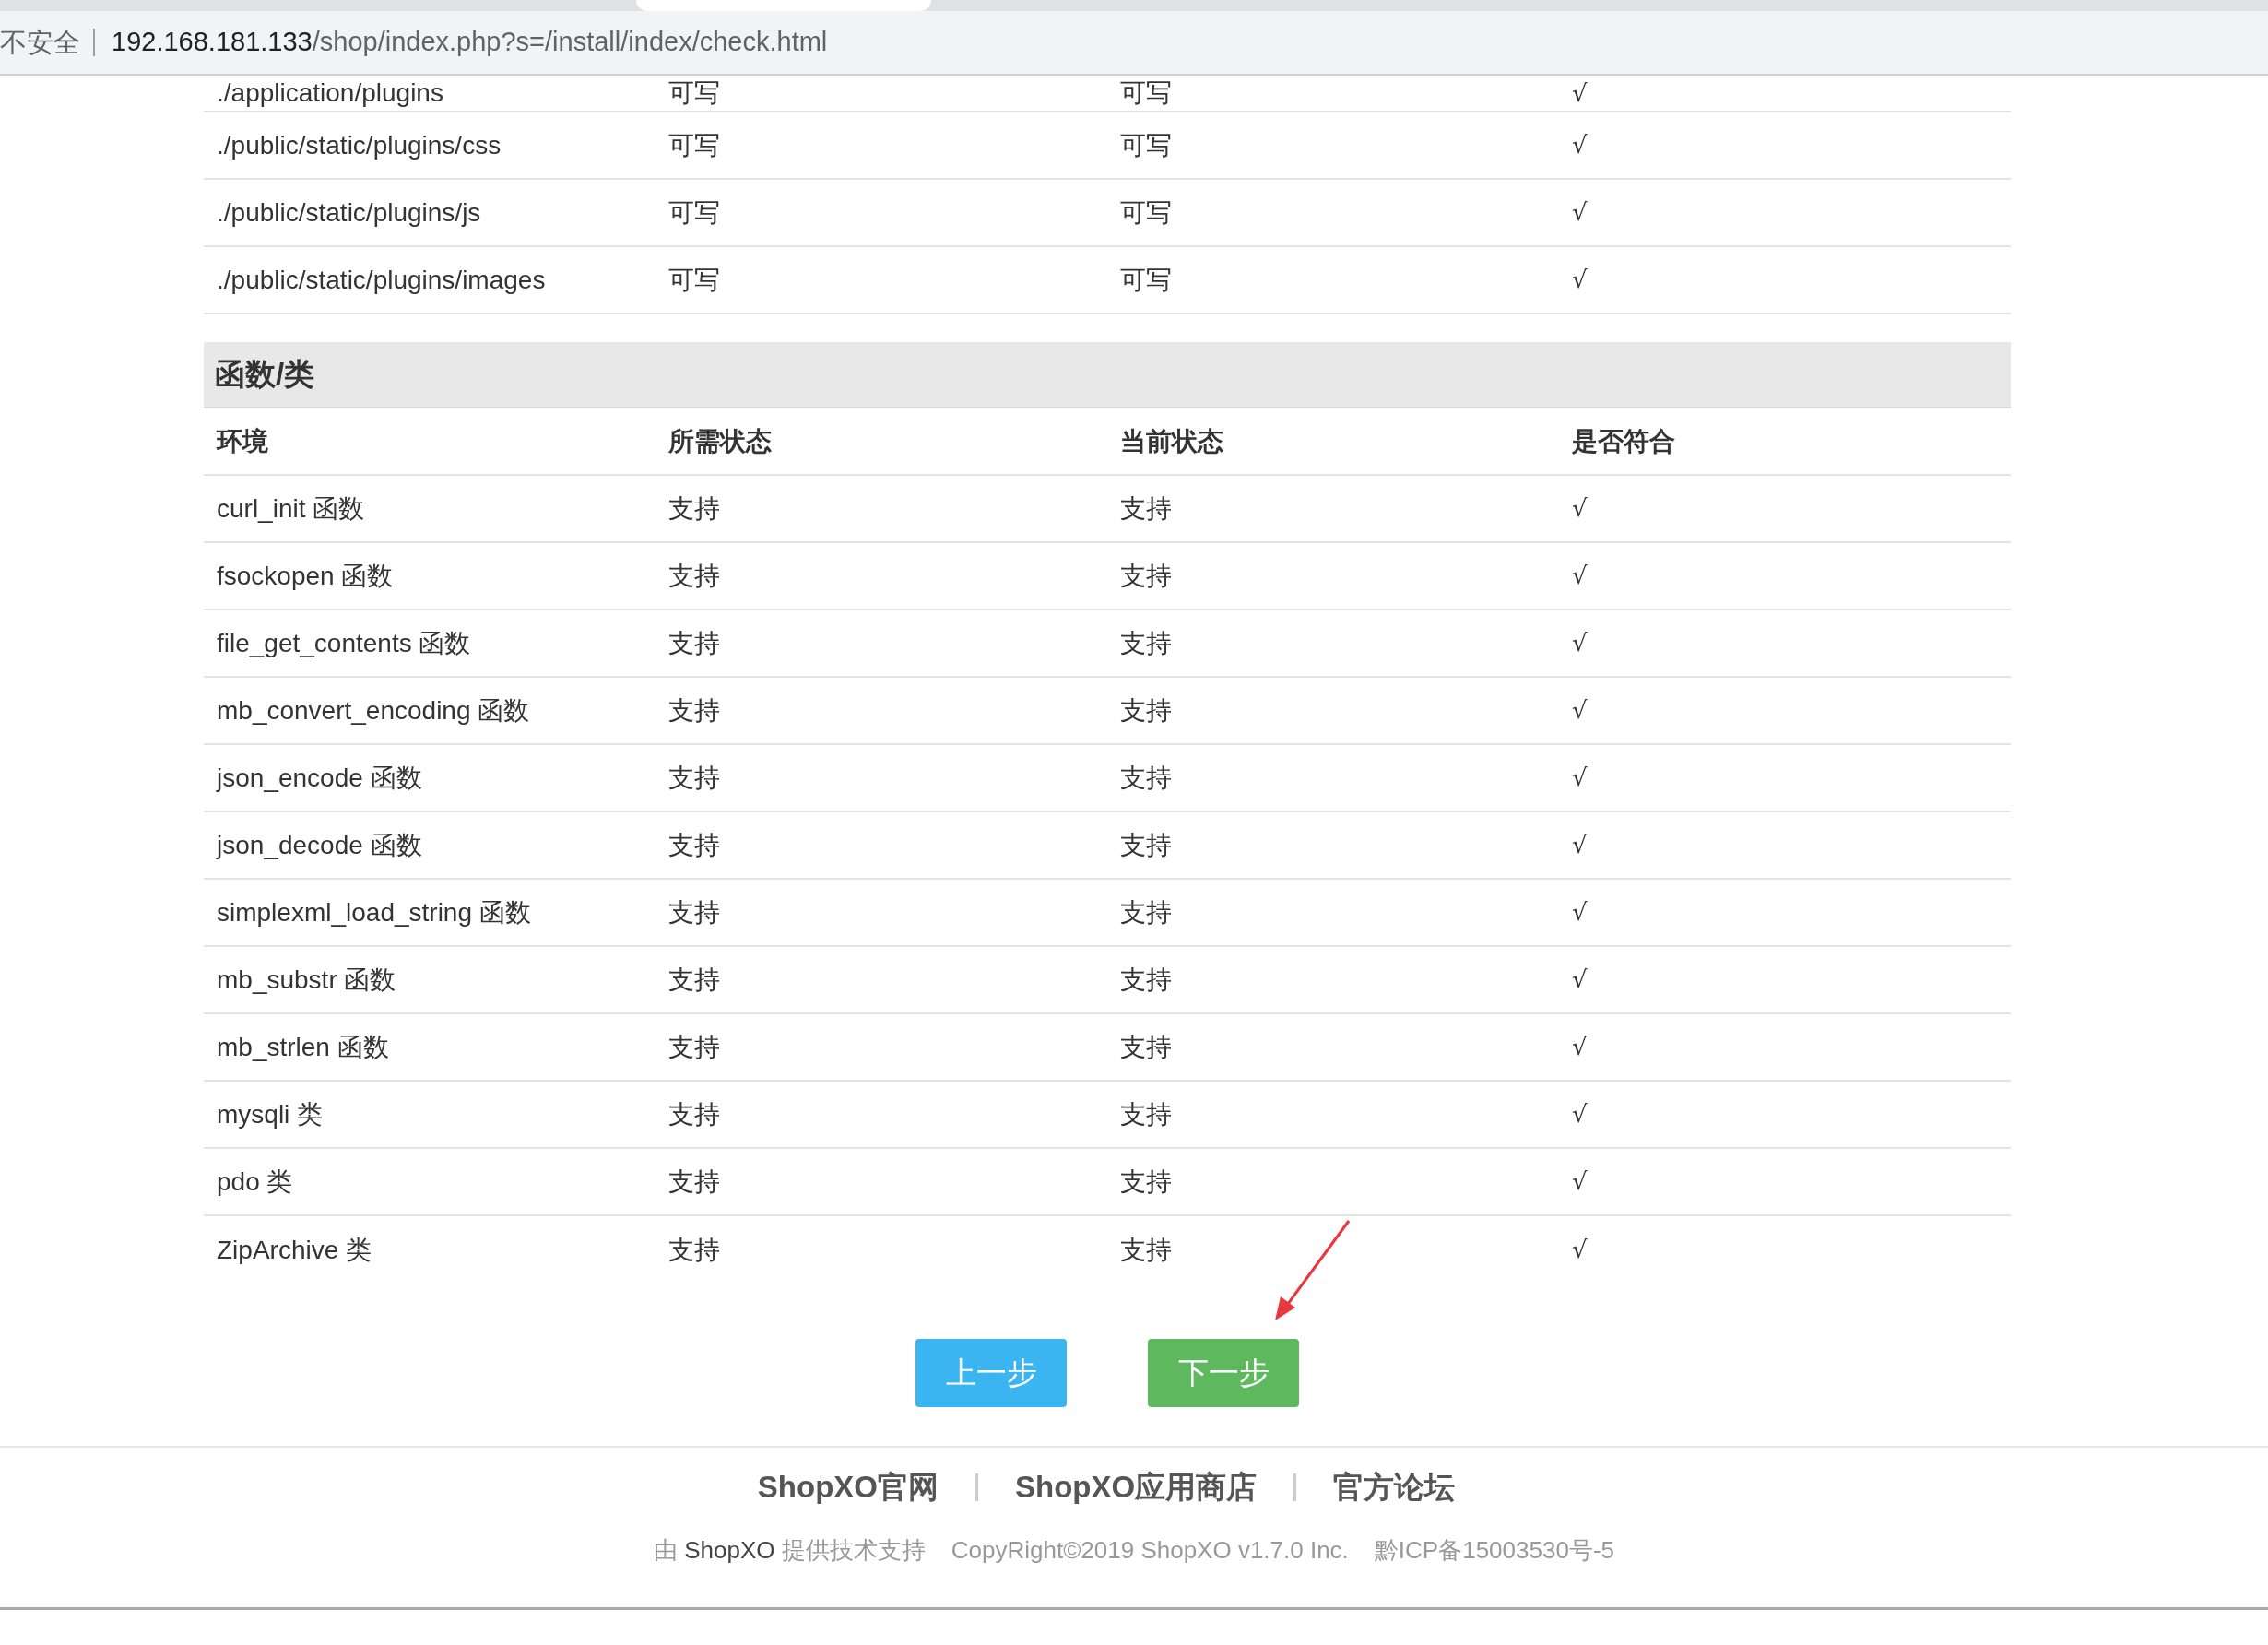 Image resolution: width=2268 pixels, height=1645 pixels. What do you see at coordinates (319, 845) in the screenshot?
I see `table-cell-text: json_decode 函数` at bounding box center [319, 845].